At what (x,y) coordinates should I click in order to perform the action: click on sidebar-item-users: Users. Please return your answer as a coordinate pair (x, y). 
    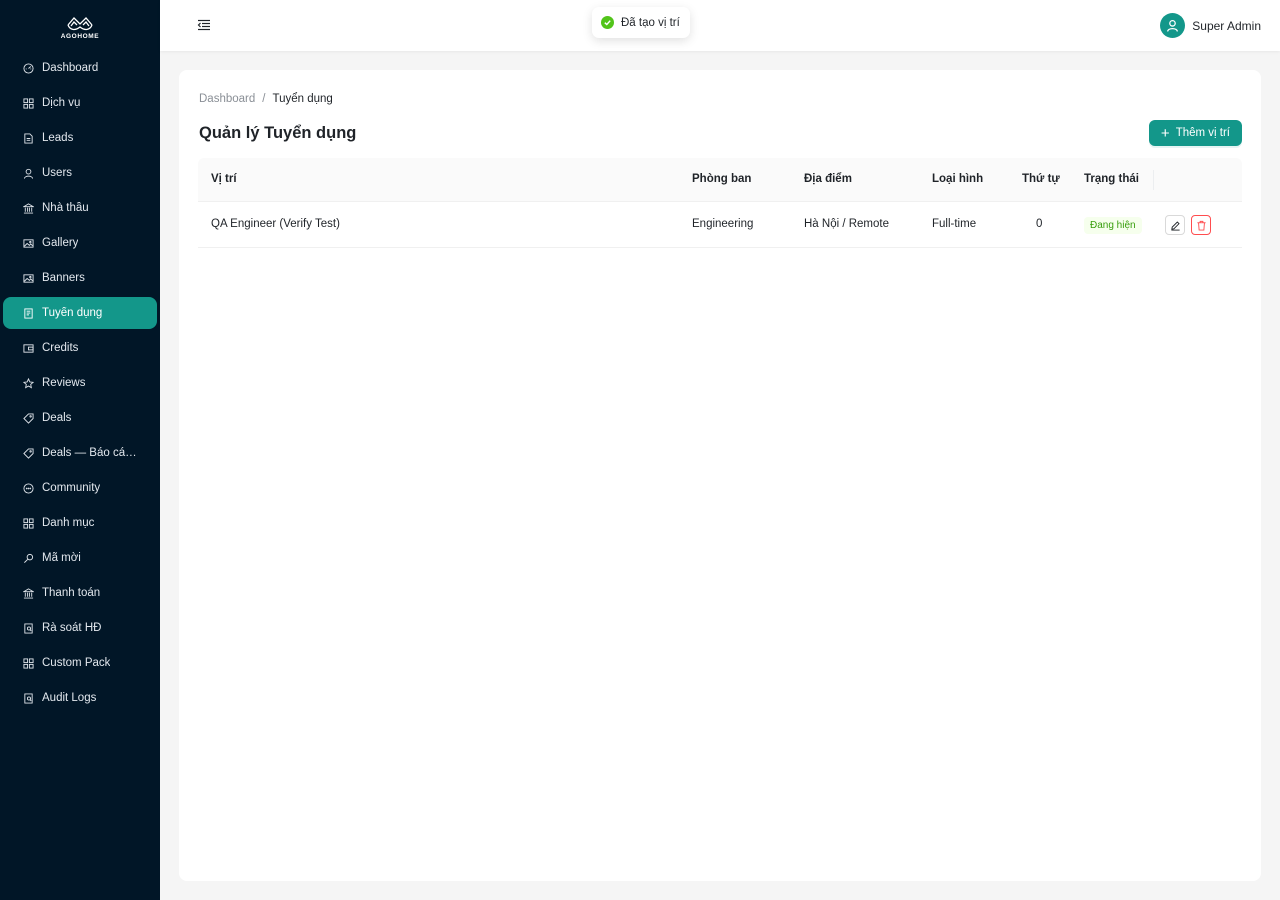
    Looking at the image, I should click on (80, 173).